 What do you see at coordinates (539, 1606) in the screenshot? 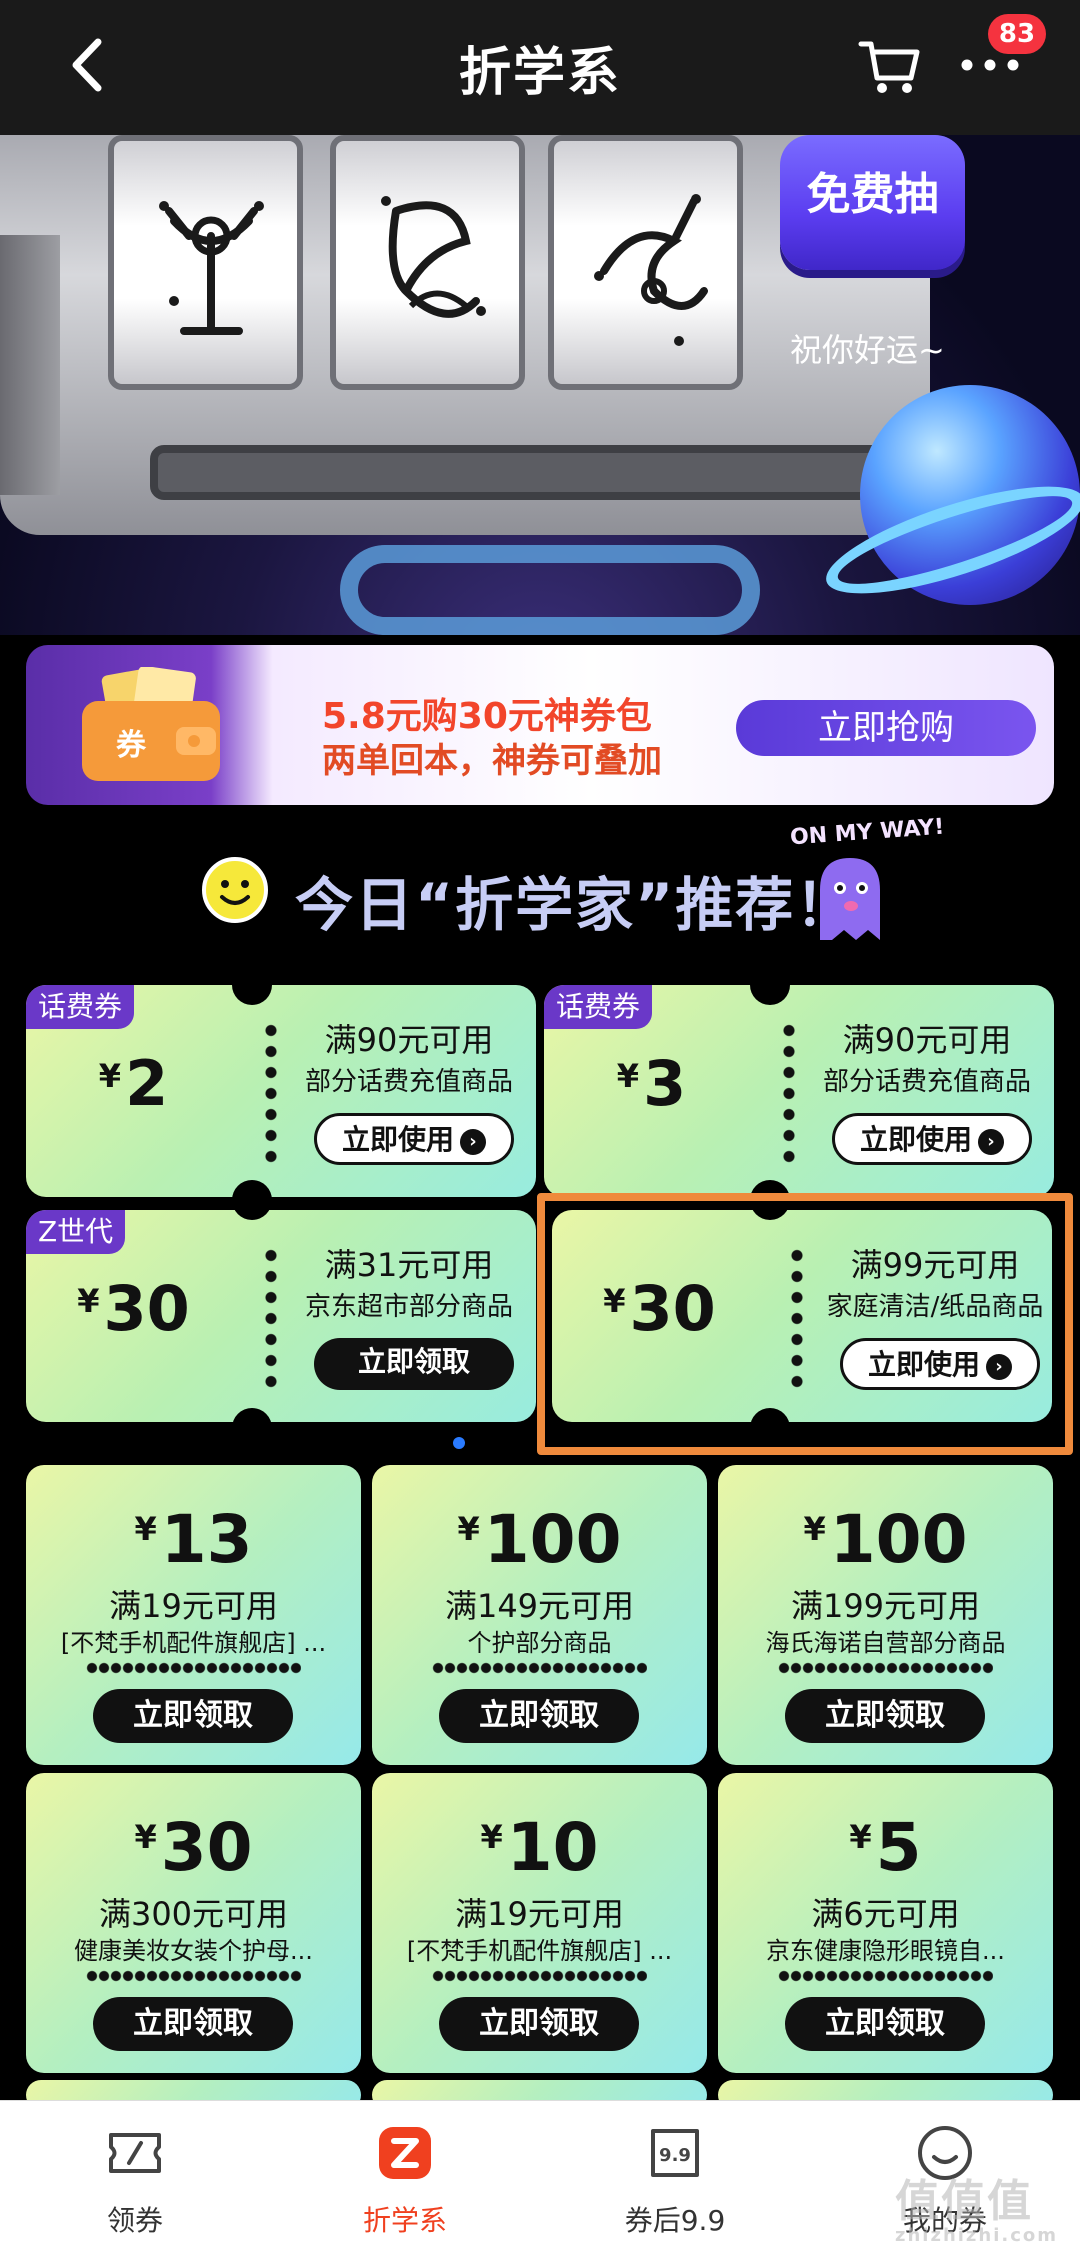
I see `coupon-condition: 满149元可用` at bounding box center [539, 1606].